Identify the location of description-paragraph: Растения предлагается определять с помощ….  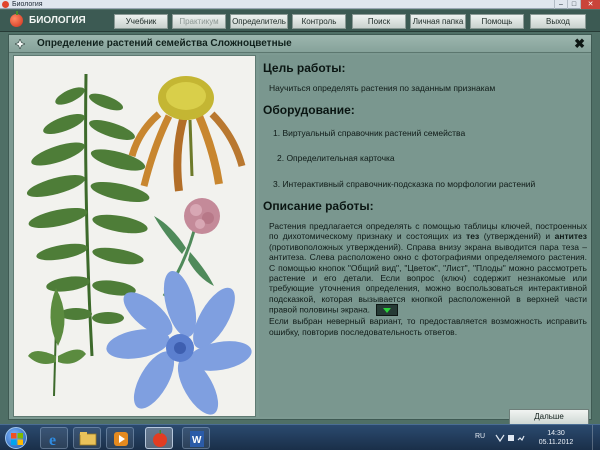
(428, 279).